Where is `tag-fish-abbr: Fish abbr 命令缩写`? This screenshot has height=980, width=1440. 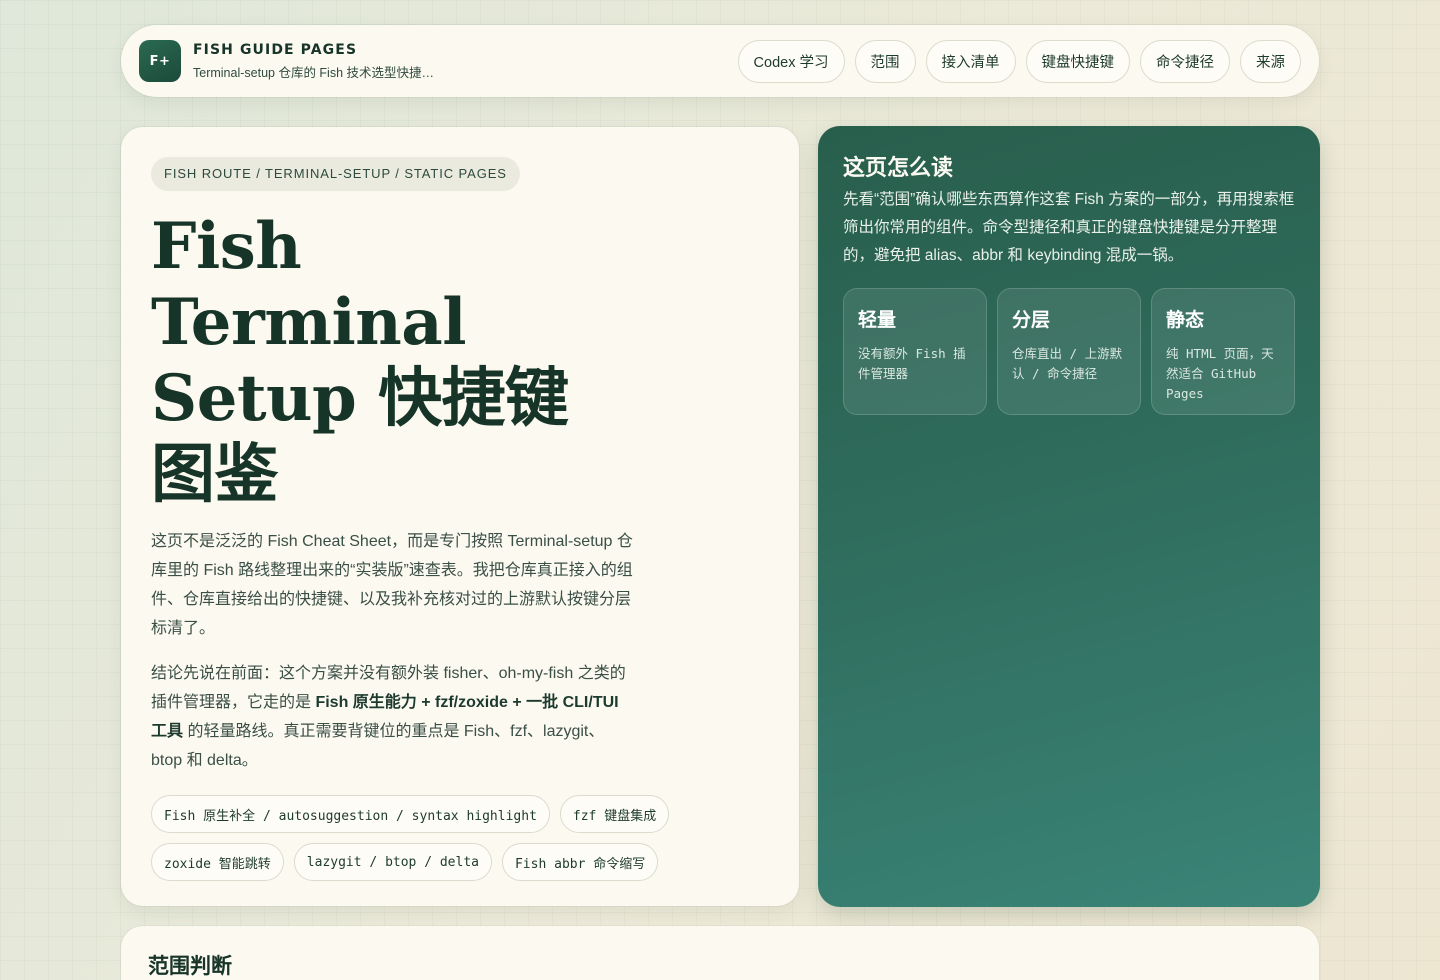
tag-fish-abbr: Fish abbr 命令缩写 is located at coordinates (580, 862).